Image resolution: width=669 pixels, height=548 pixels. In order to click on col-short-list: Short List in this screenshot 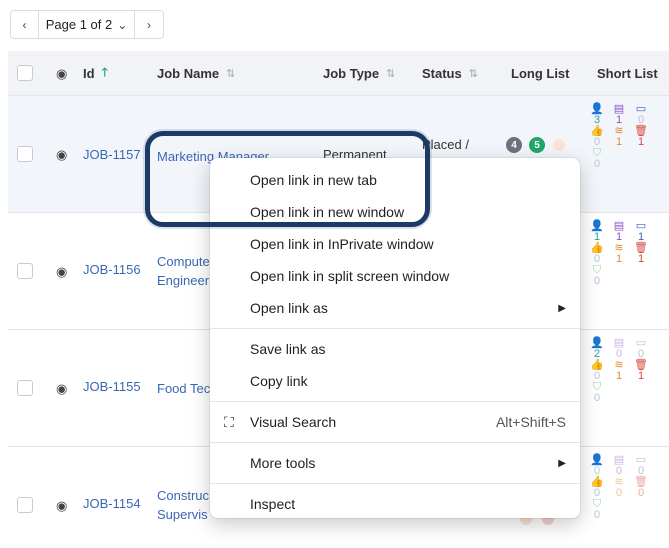, I will do `click(627, 73)`.